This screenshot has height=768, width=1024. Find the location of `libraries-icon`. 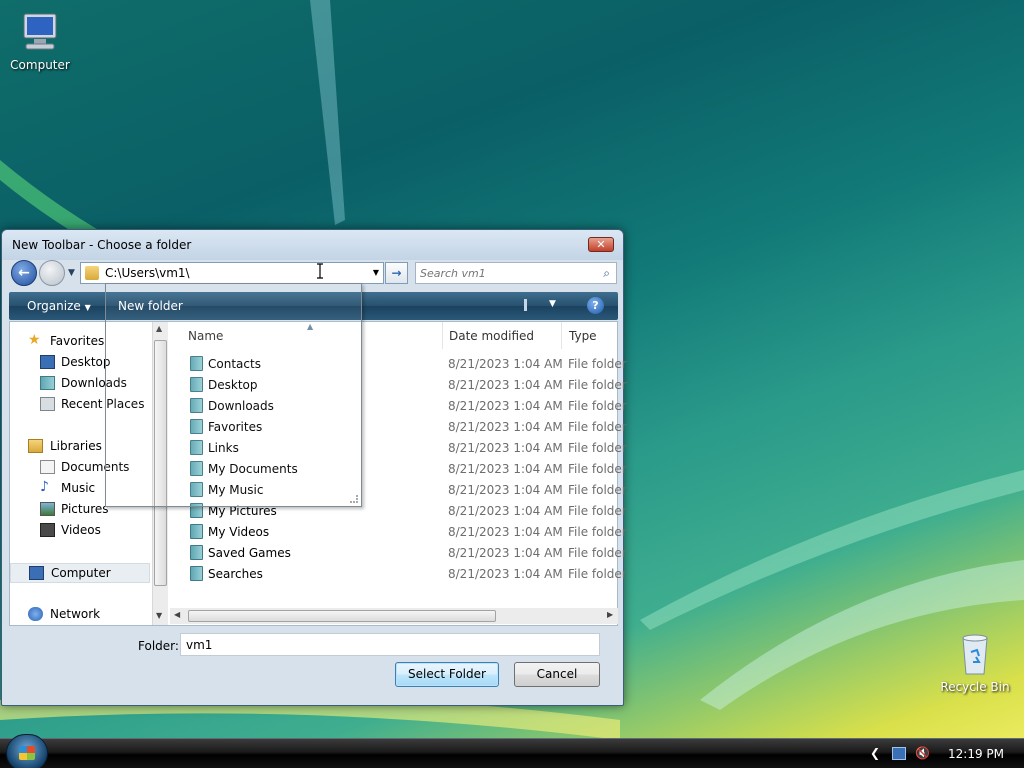

libraries-icon is located at coordinates (35, 446).